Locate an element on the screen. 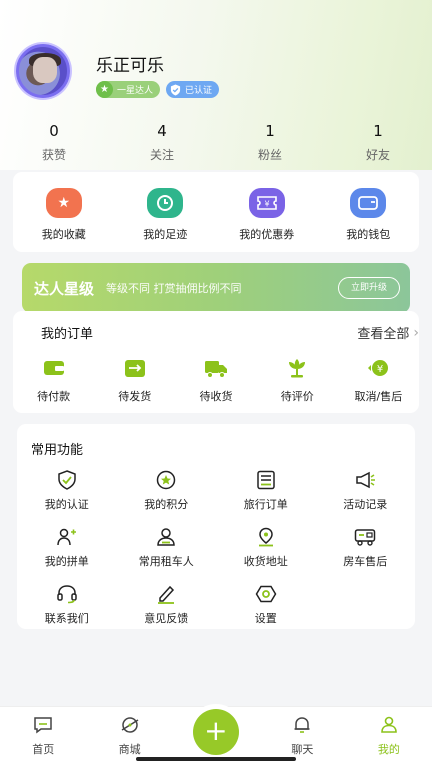 The width and height of the screenshot is (432, 768). profile-section: 乐正可乐 ★ 一星达人 已认证 is located at coordinates (216, 74).